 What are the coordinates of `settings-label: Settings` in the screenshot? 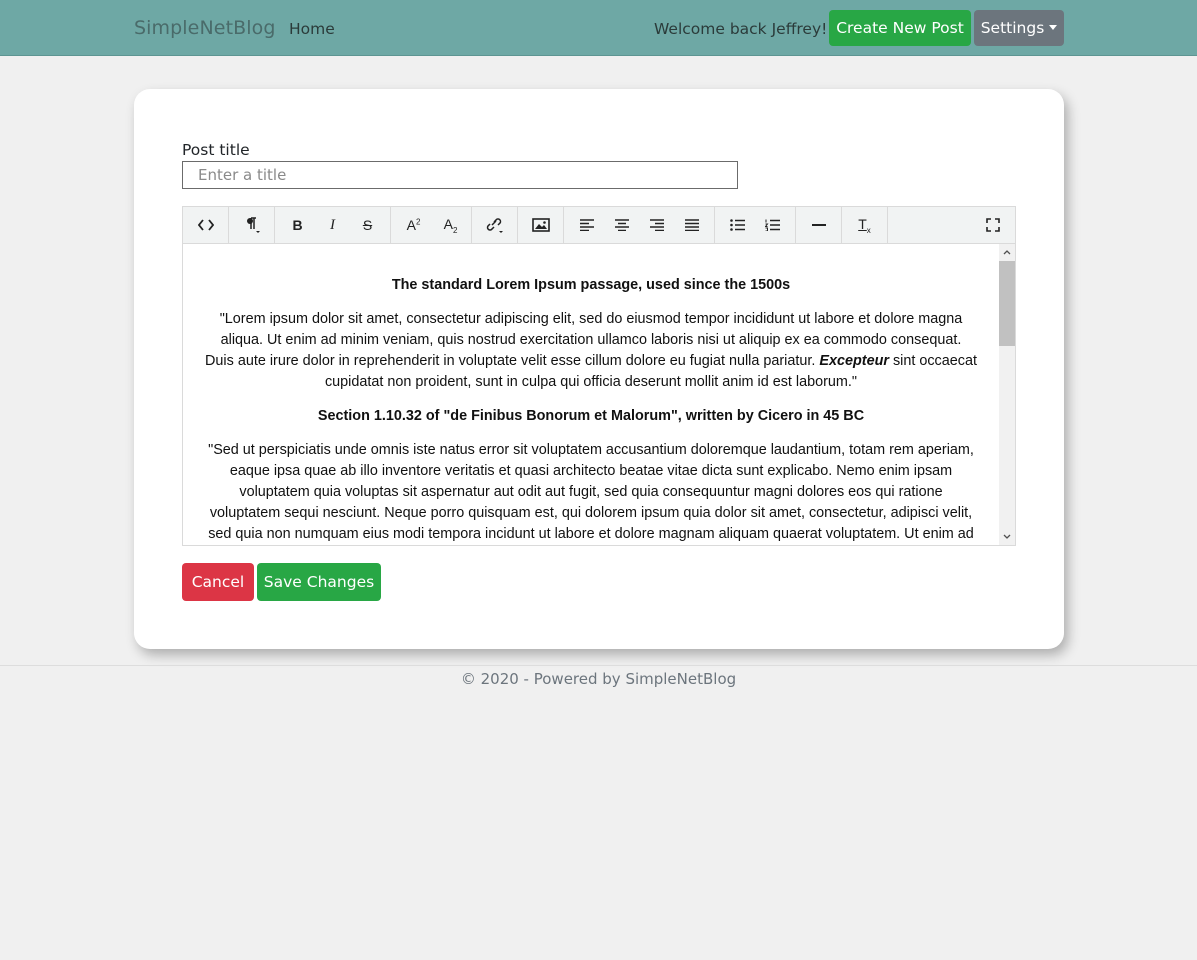 It's located at (1012, 28).